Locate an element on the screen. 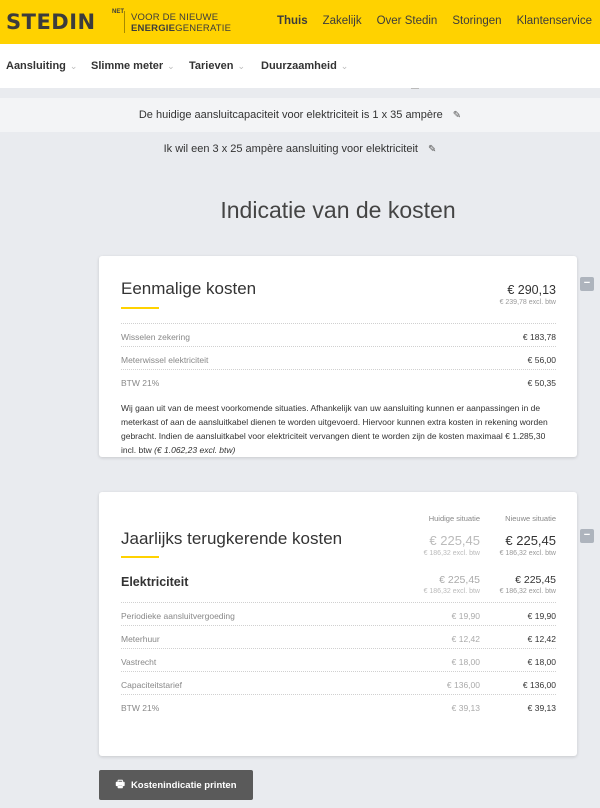  tagline-line2: ENERGIEGENERATIE is located at coordinates (181, 28).